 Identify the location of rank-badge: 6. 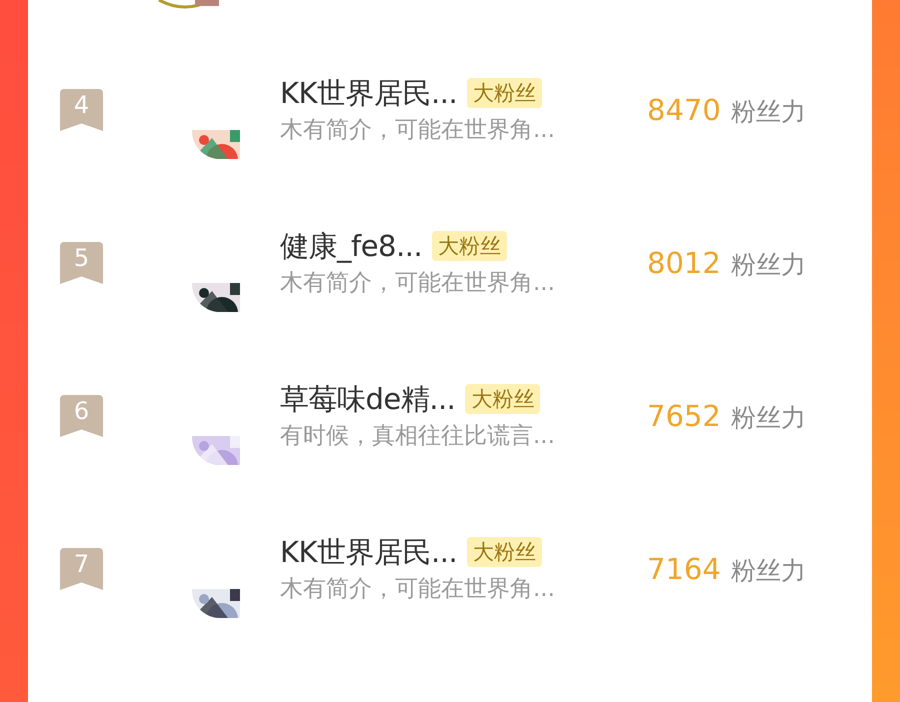
(81, 416).